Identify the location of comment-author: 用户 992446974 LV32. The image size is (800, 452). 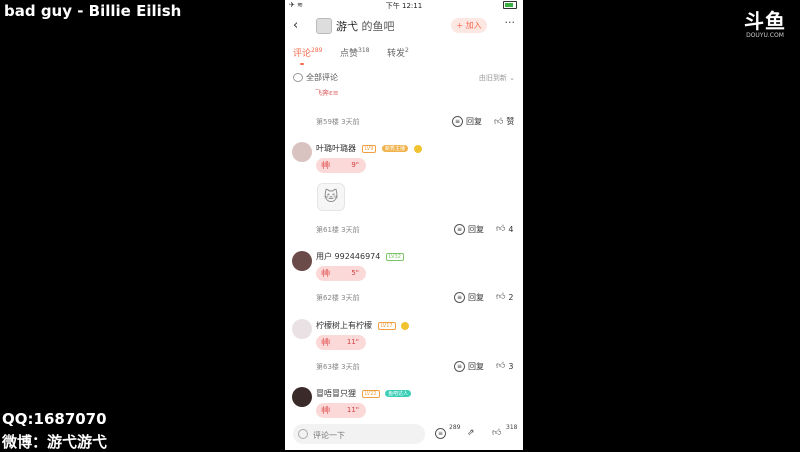
(360, 256).